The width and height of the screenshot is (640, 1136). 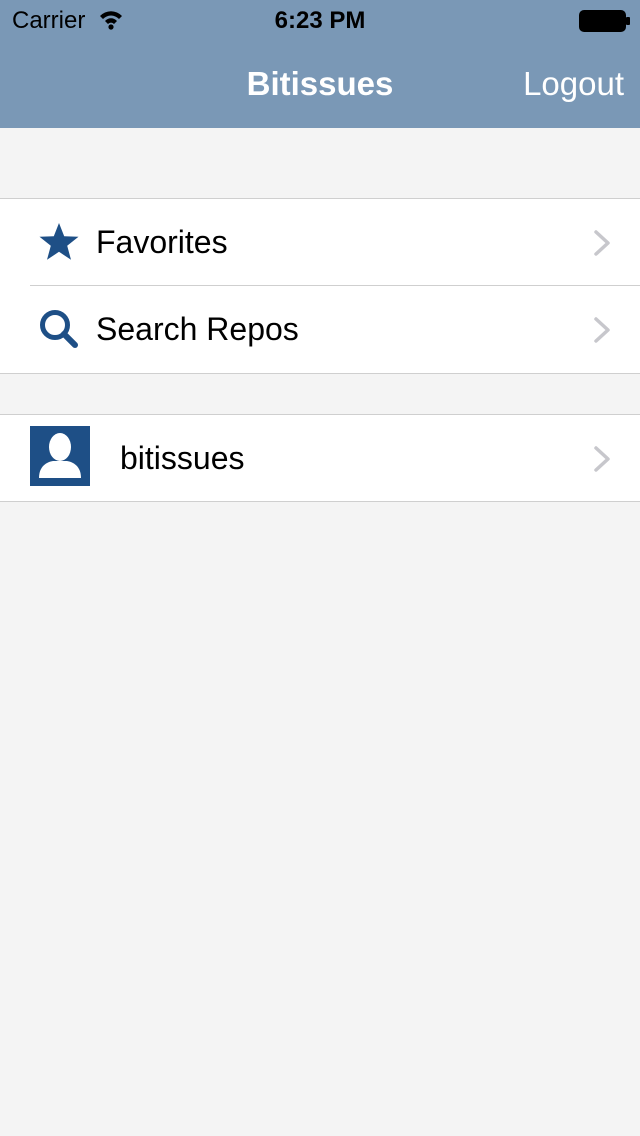 I want to click on search-icon, so click(x=59, y=329).